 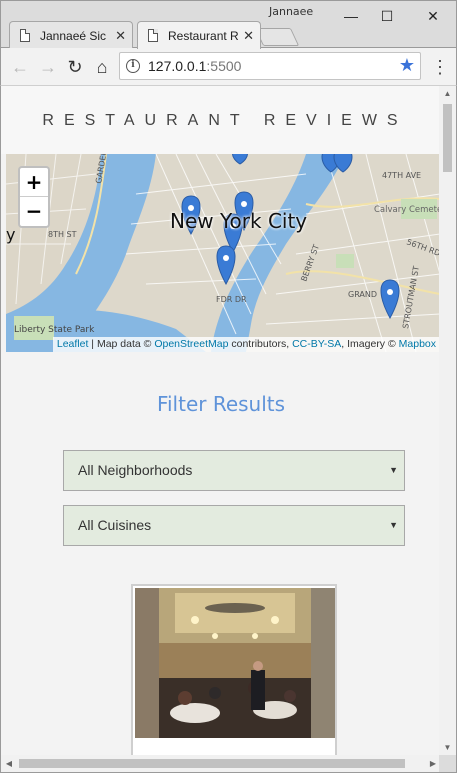 What do you see at coordinates (20, 67) in the screenshot?
I see `back-arrow-icon: ←` at bounding box center [20, 67].